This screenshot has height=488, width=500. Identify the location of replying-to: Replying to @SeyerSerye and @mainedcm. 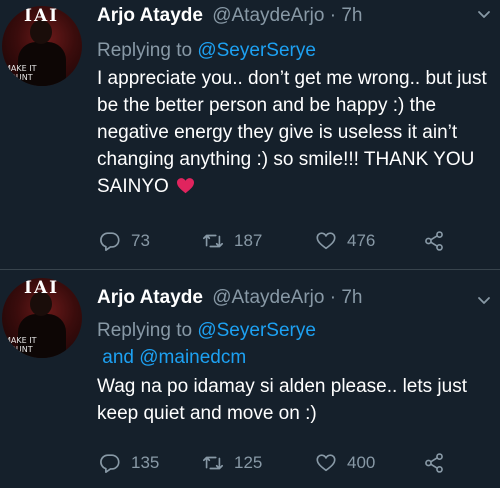
(247, 344).